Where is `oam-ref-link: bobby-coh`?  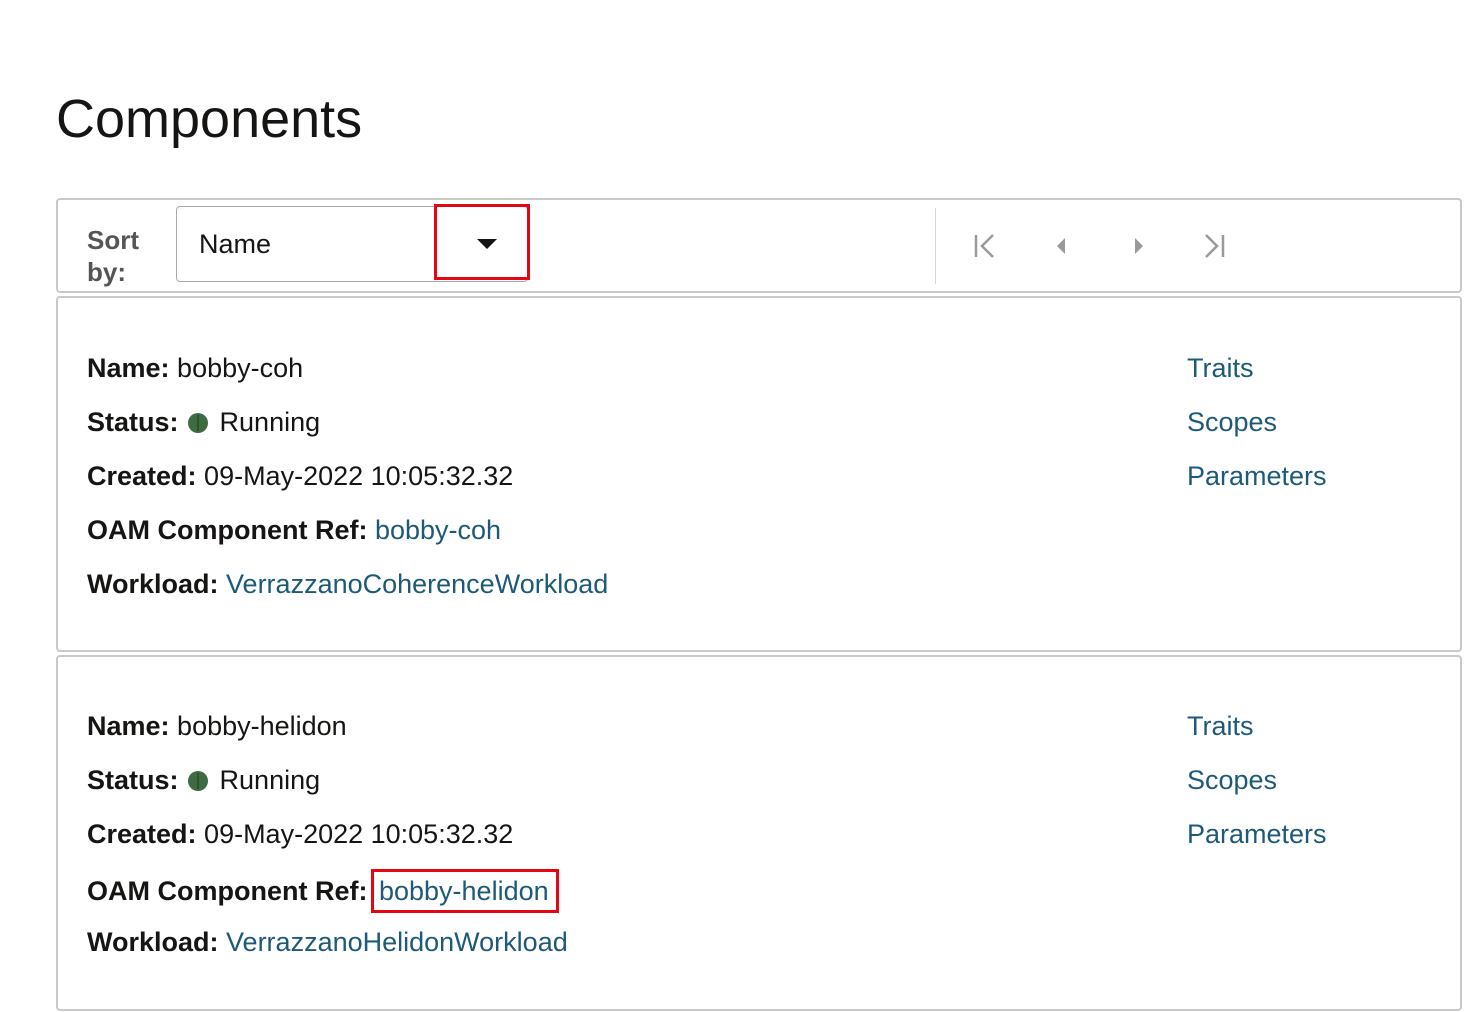
oam-ref-link: bobby-coh is located at coordinates (438, 530).